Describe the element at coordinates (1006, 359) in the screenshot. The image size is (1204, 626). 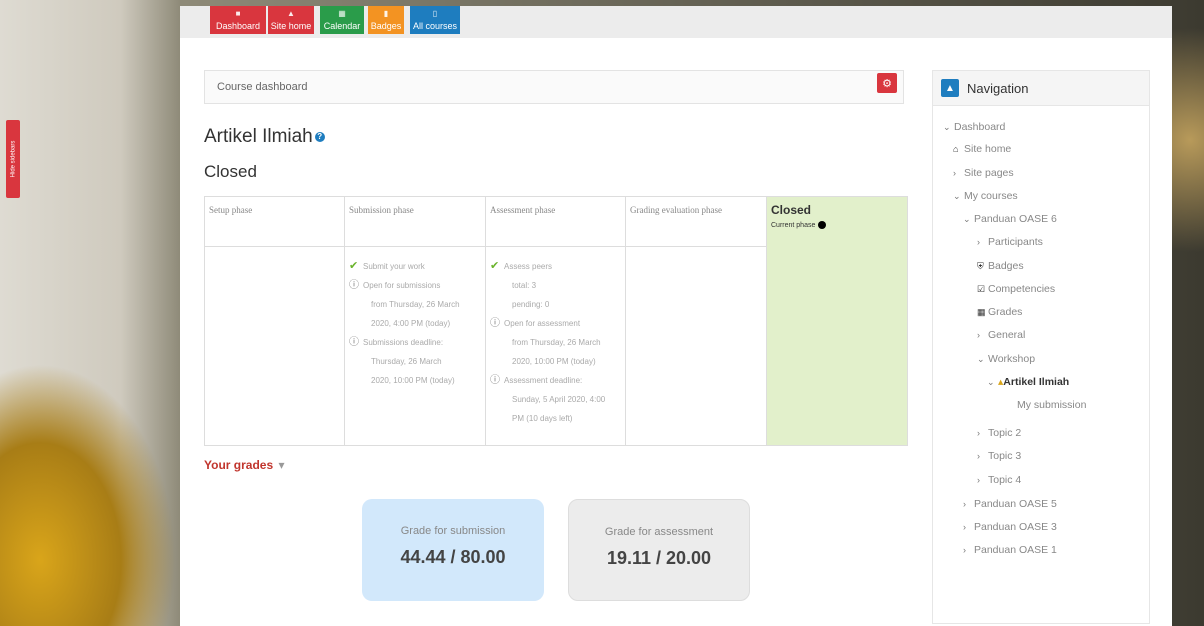
I see `nav-item-workshop: ⌄ Workshop` at that location.